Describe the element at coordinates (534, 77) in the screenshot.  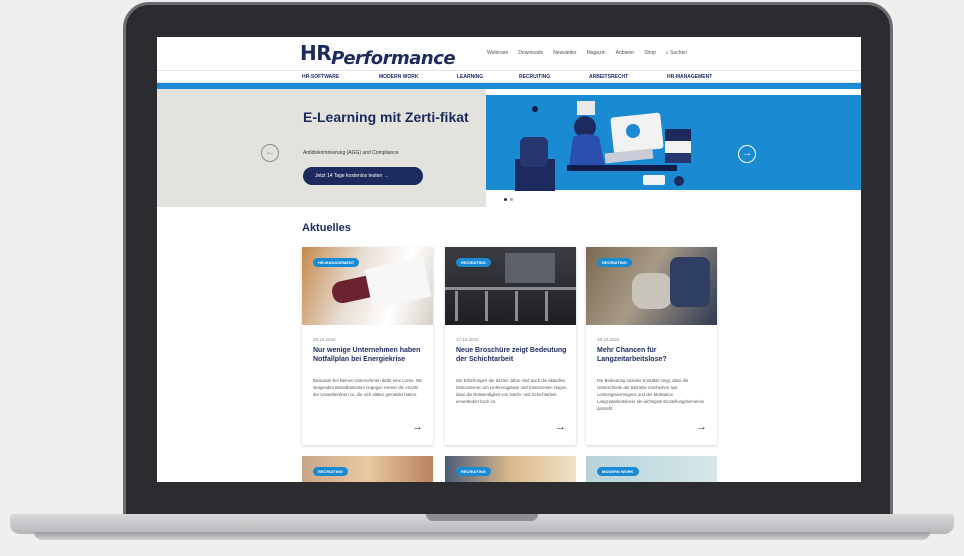
I see `catnav-recruiting: RECRUITING` at that location.